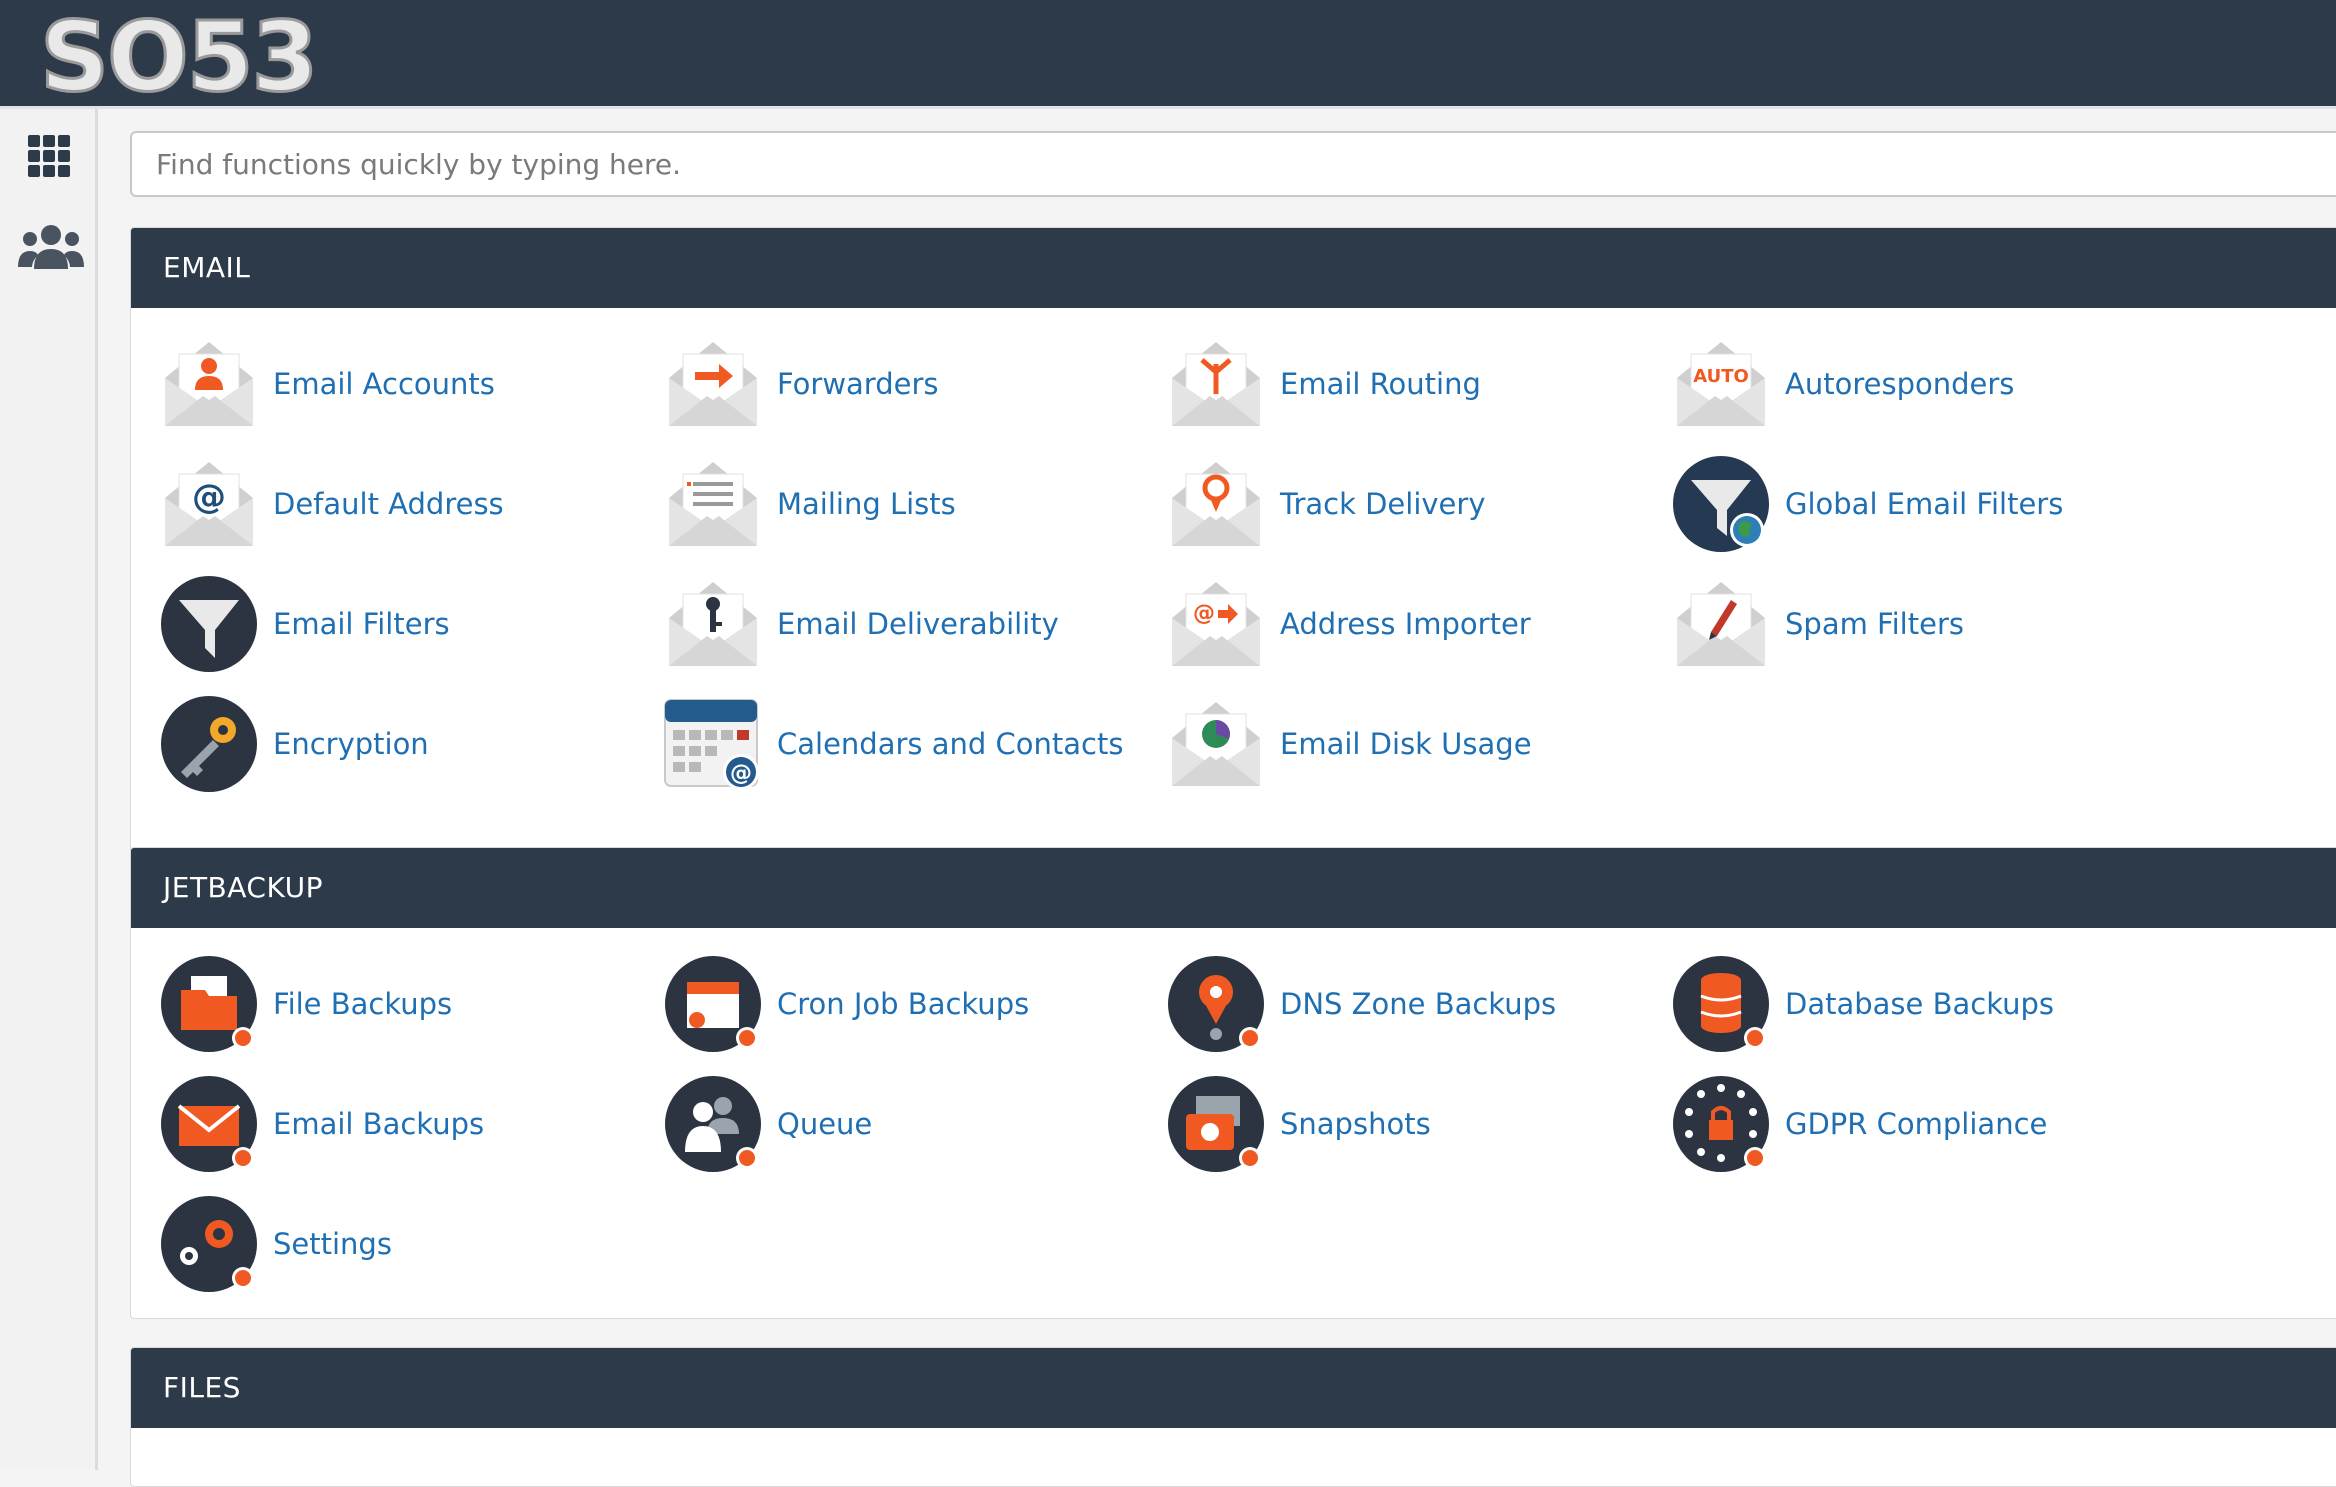 The image size is (2336, 1487). What do you see at coordinates (178, 53) in the screenshot?
I see `svg-text: SO53` at bounding box center [178, 53].